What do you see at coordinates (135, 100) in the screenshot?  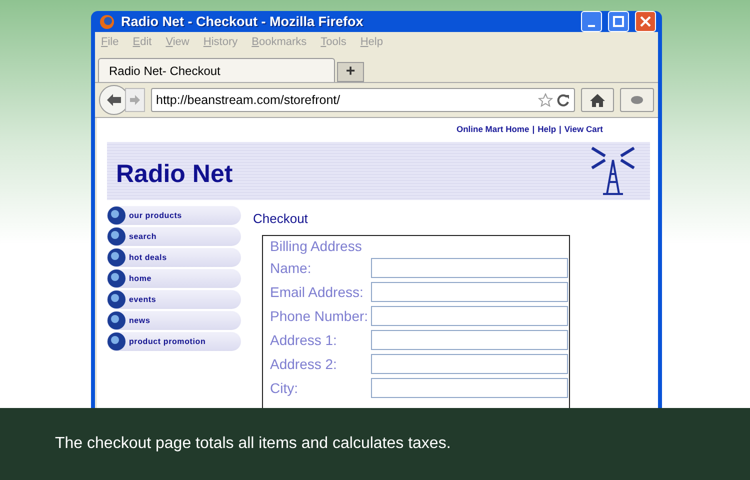 I see `forward-arrow-icon` at bounding box center [135, 100].